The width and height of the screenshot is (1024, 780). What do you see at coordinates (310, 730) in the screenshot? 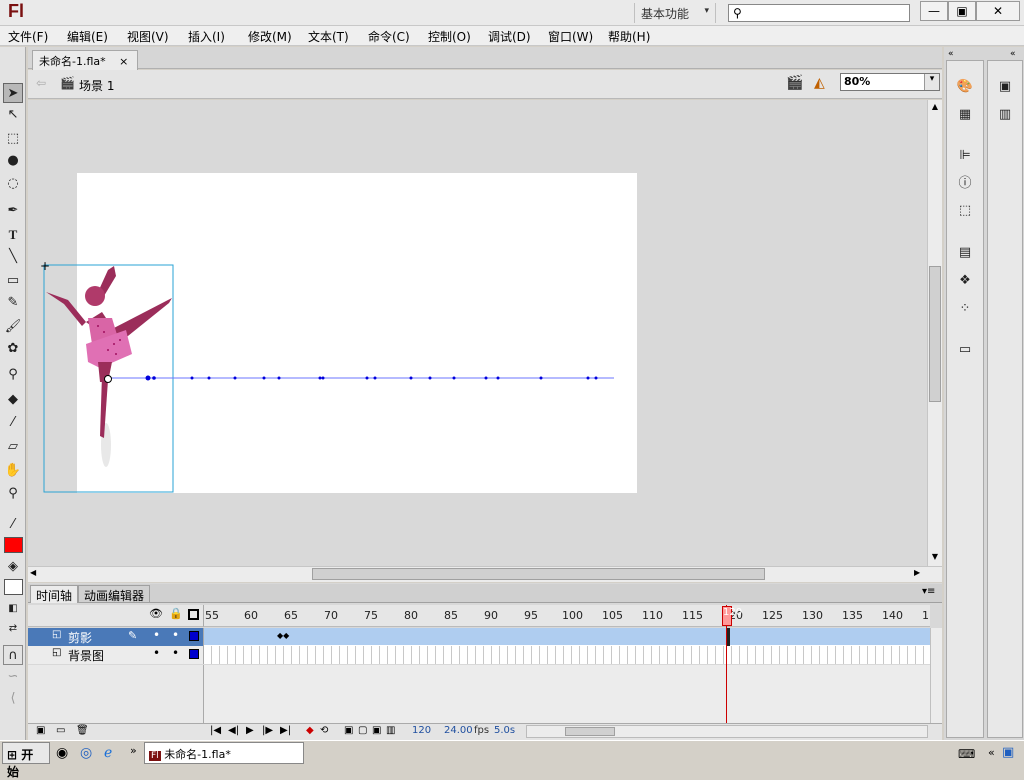
I see `center-frame-icon: ◆` at bounding box center [310, 730].